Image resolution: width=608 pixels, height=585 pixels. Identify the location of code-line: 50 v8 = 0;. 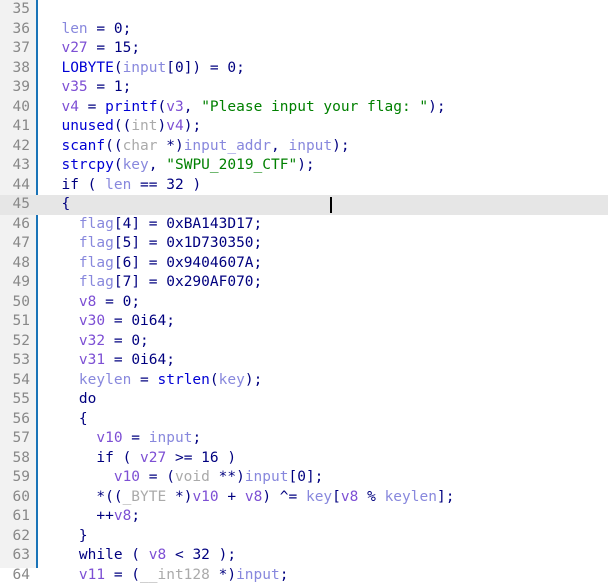
(304, 303).